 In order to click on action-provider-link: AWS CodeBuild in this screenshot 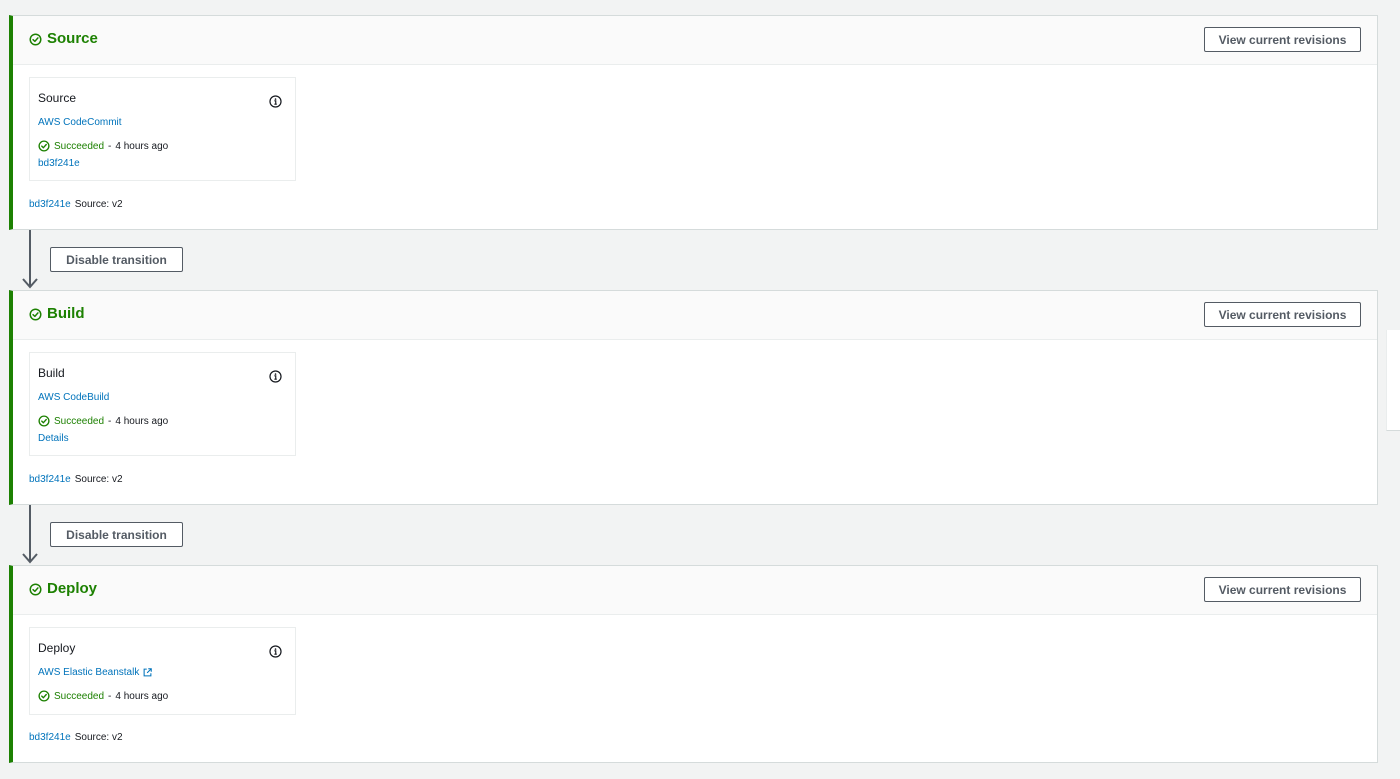, I will do `click(73, 397)`.